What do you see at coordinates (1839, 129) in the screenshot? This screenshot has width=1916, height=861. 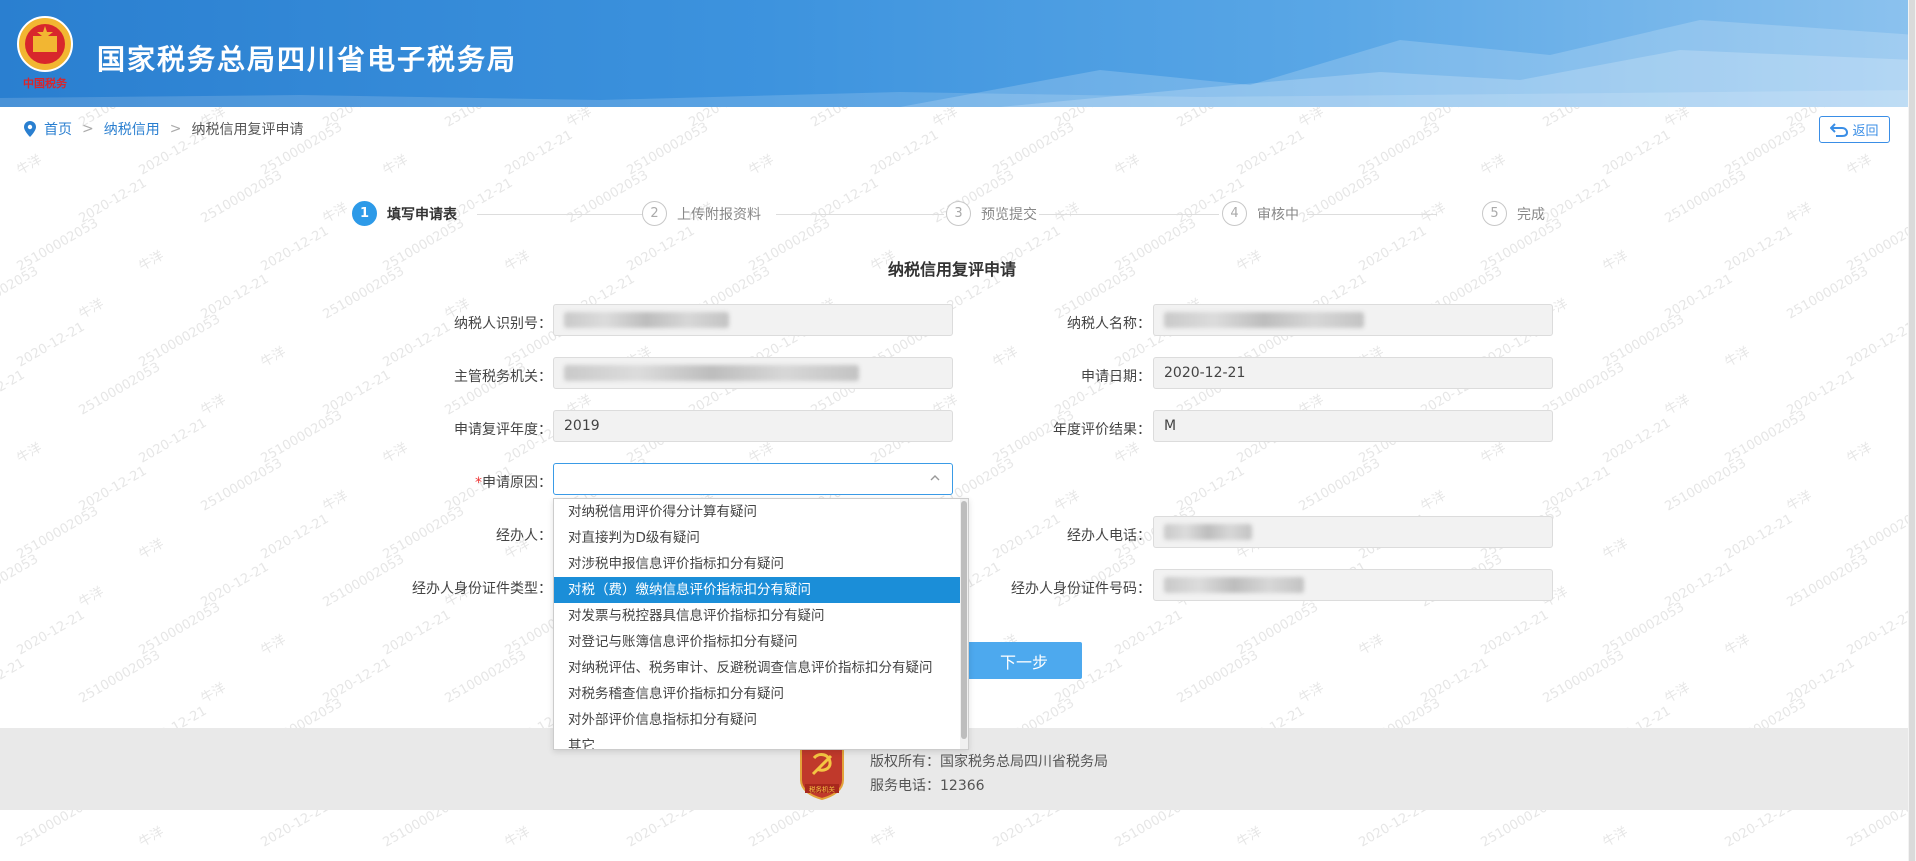 I see `return-arrow-icon` at bounding box center [1839, 129].